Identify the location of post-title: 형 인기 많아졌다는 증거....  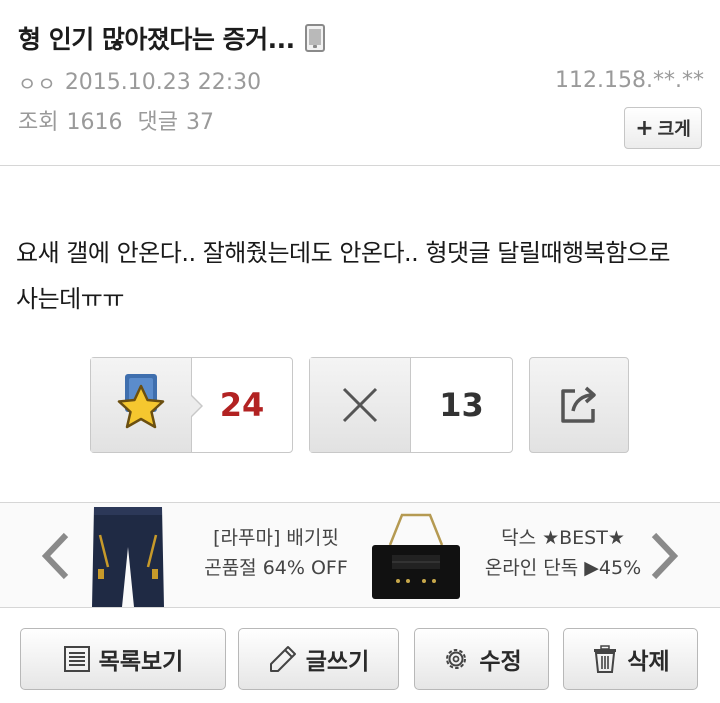
(156, 39).